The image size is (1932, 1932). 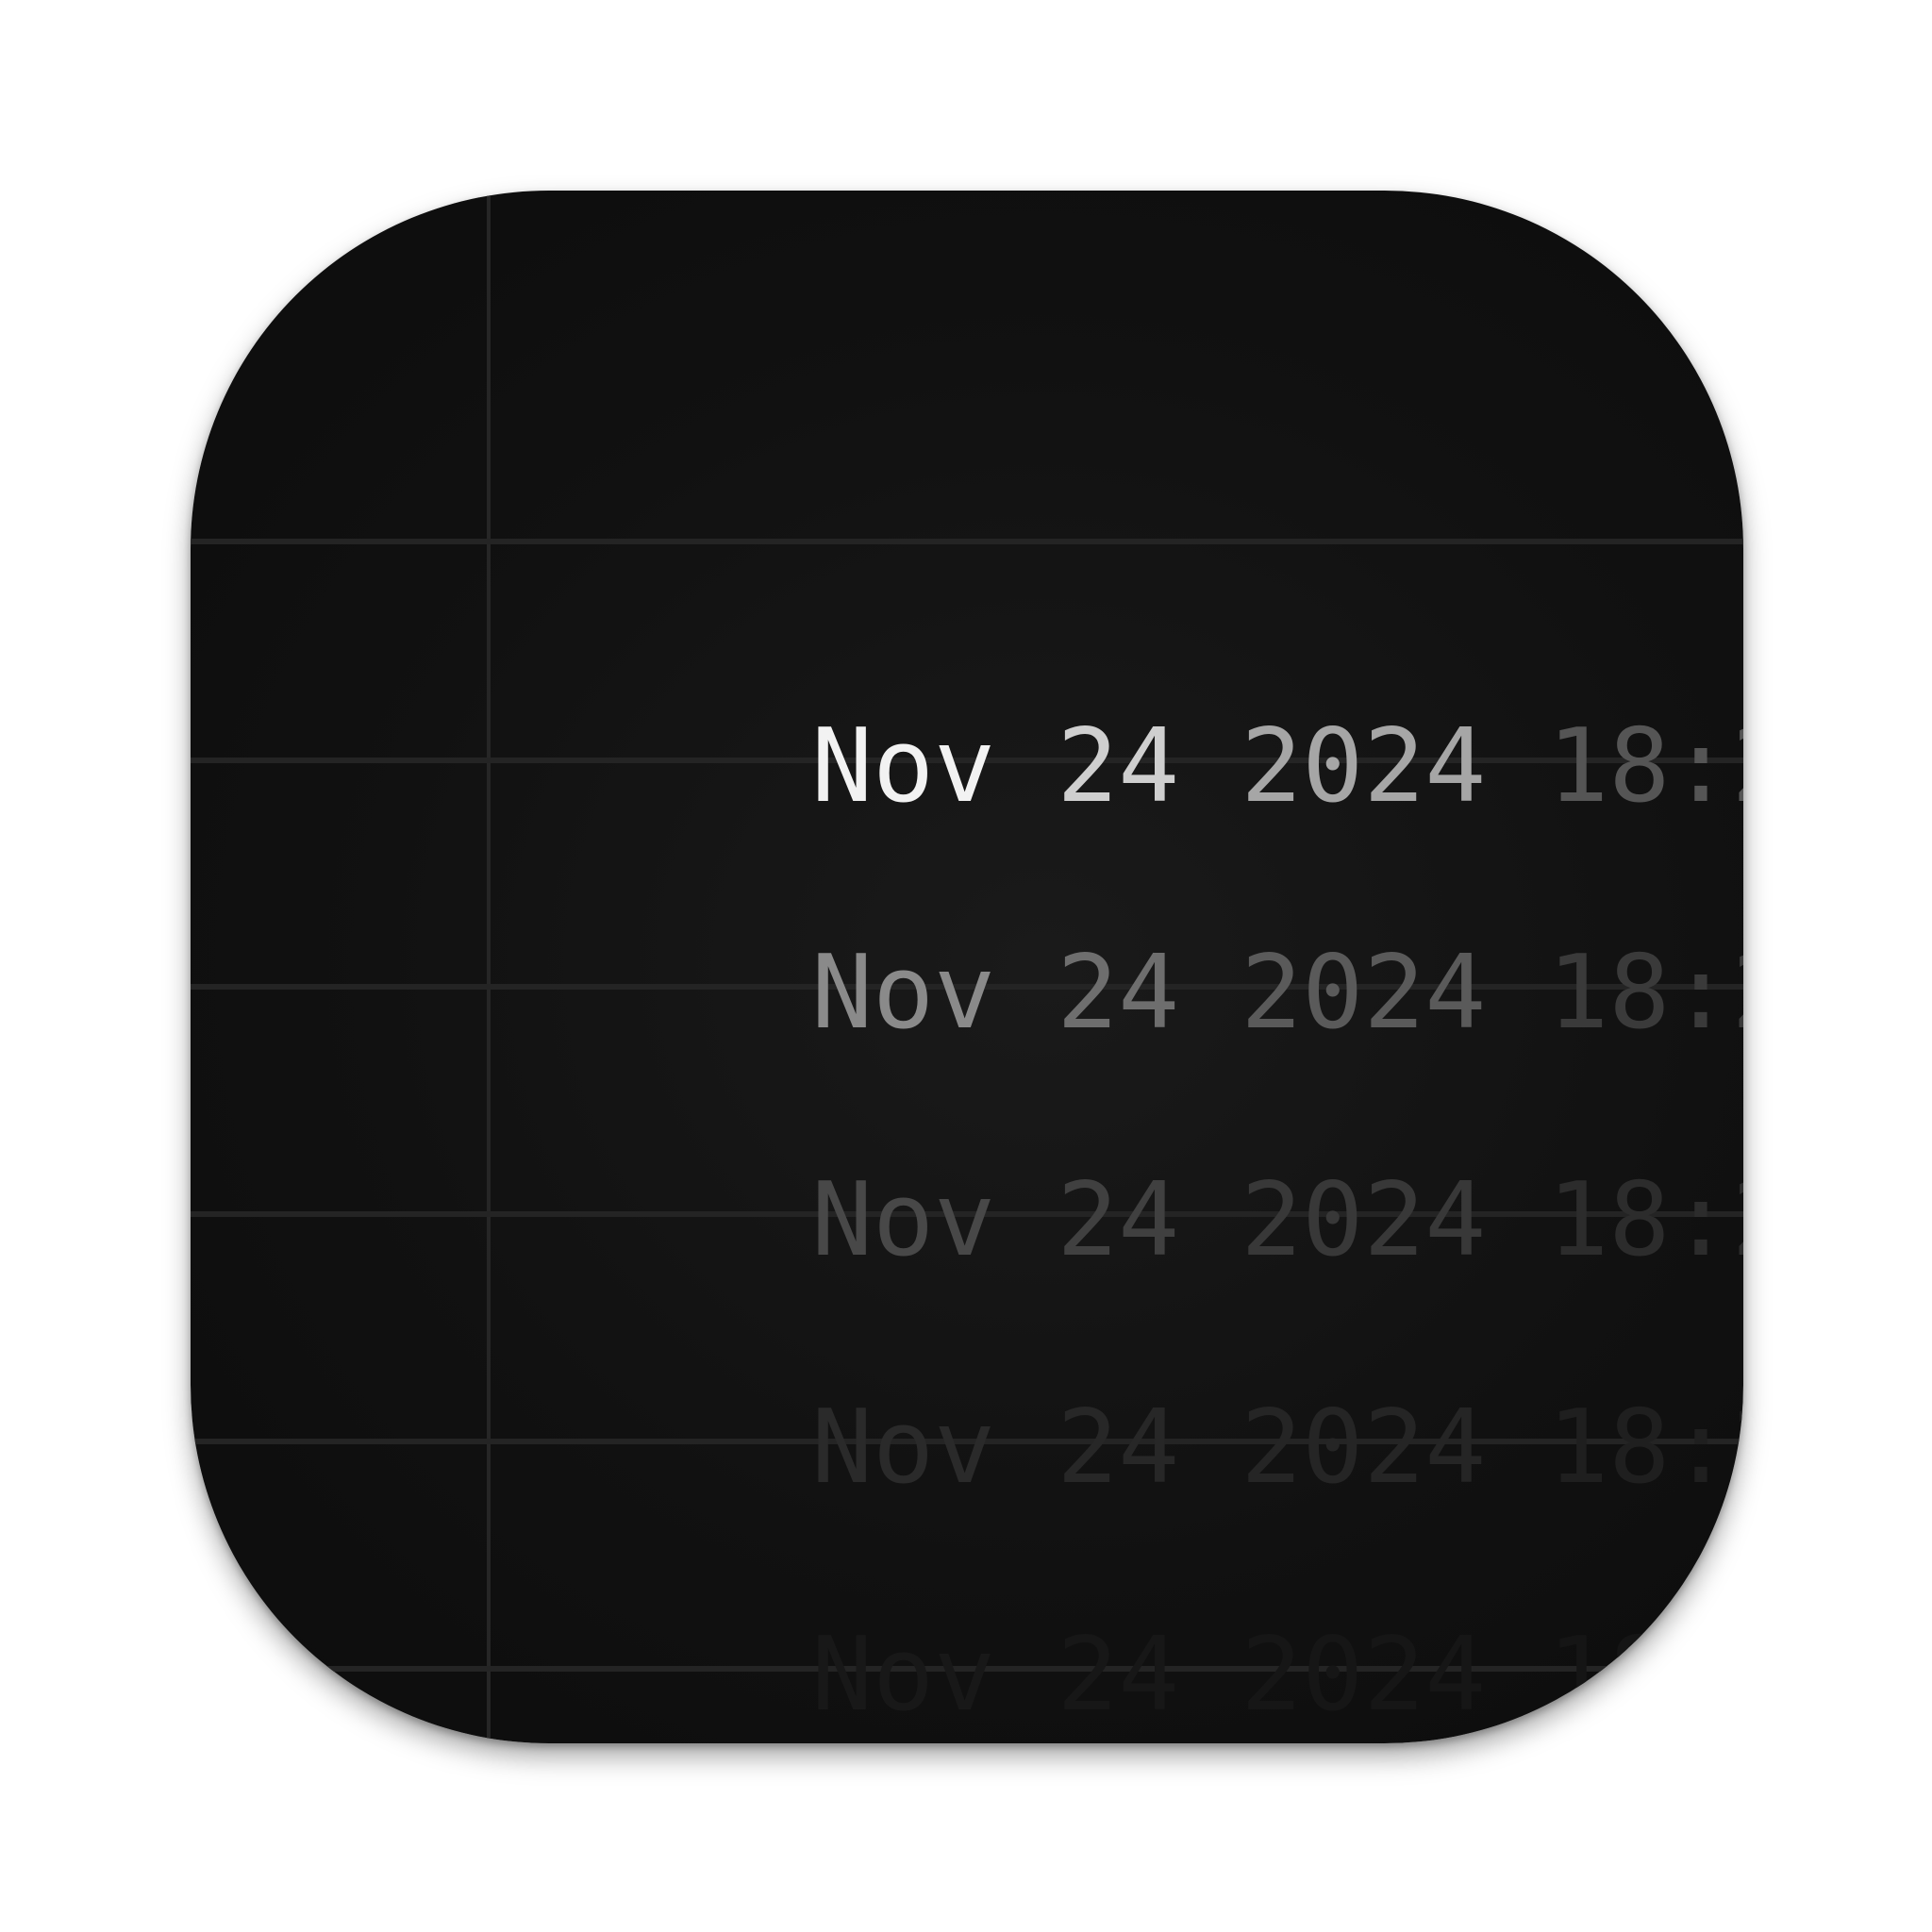 I want to click on time: 18:27:59, so click(x=1645, y=1220).